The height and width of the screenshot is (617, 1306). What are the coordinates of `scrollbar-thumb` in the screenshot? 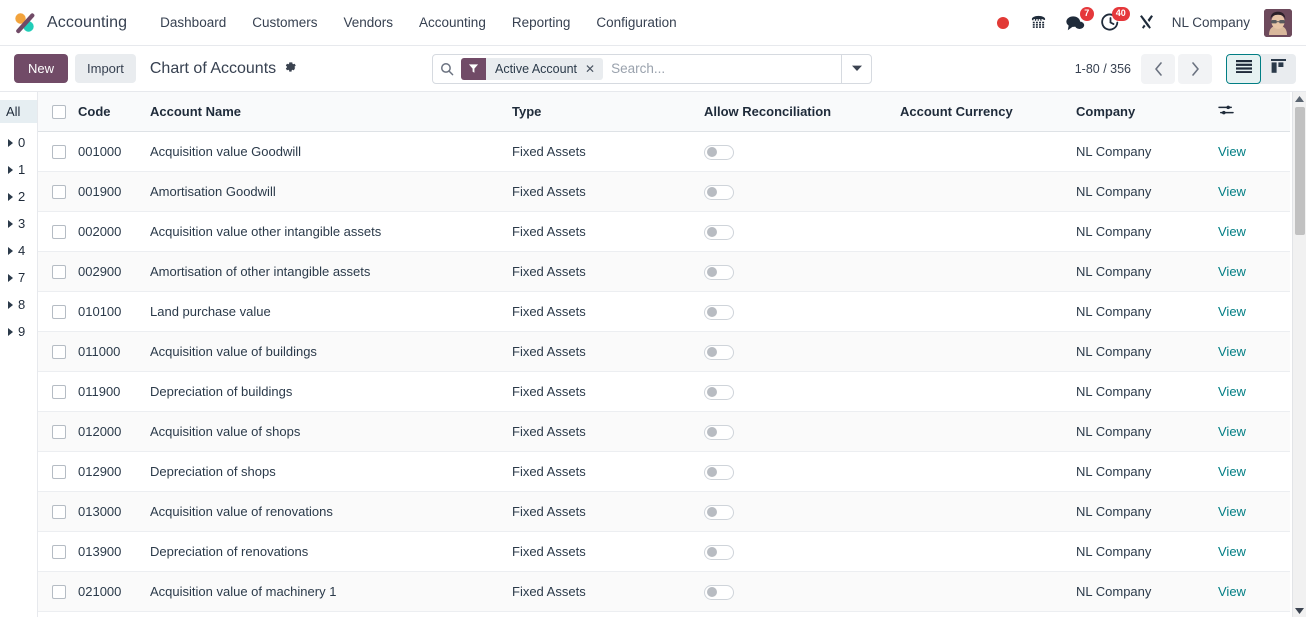 It's located at (1300, 171).